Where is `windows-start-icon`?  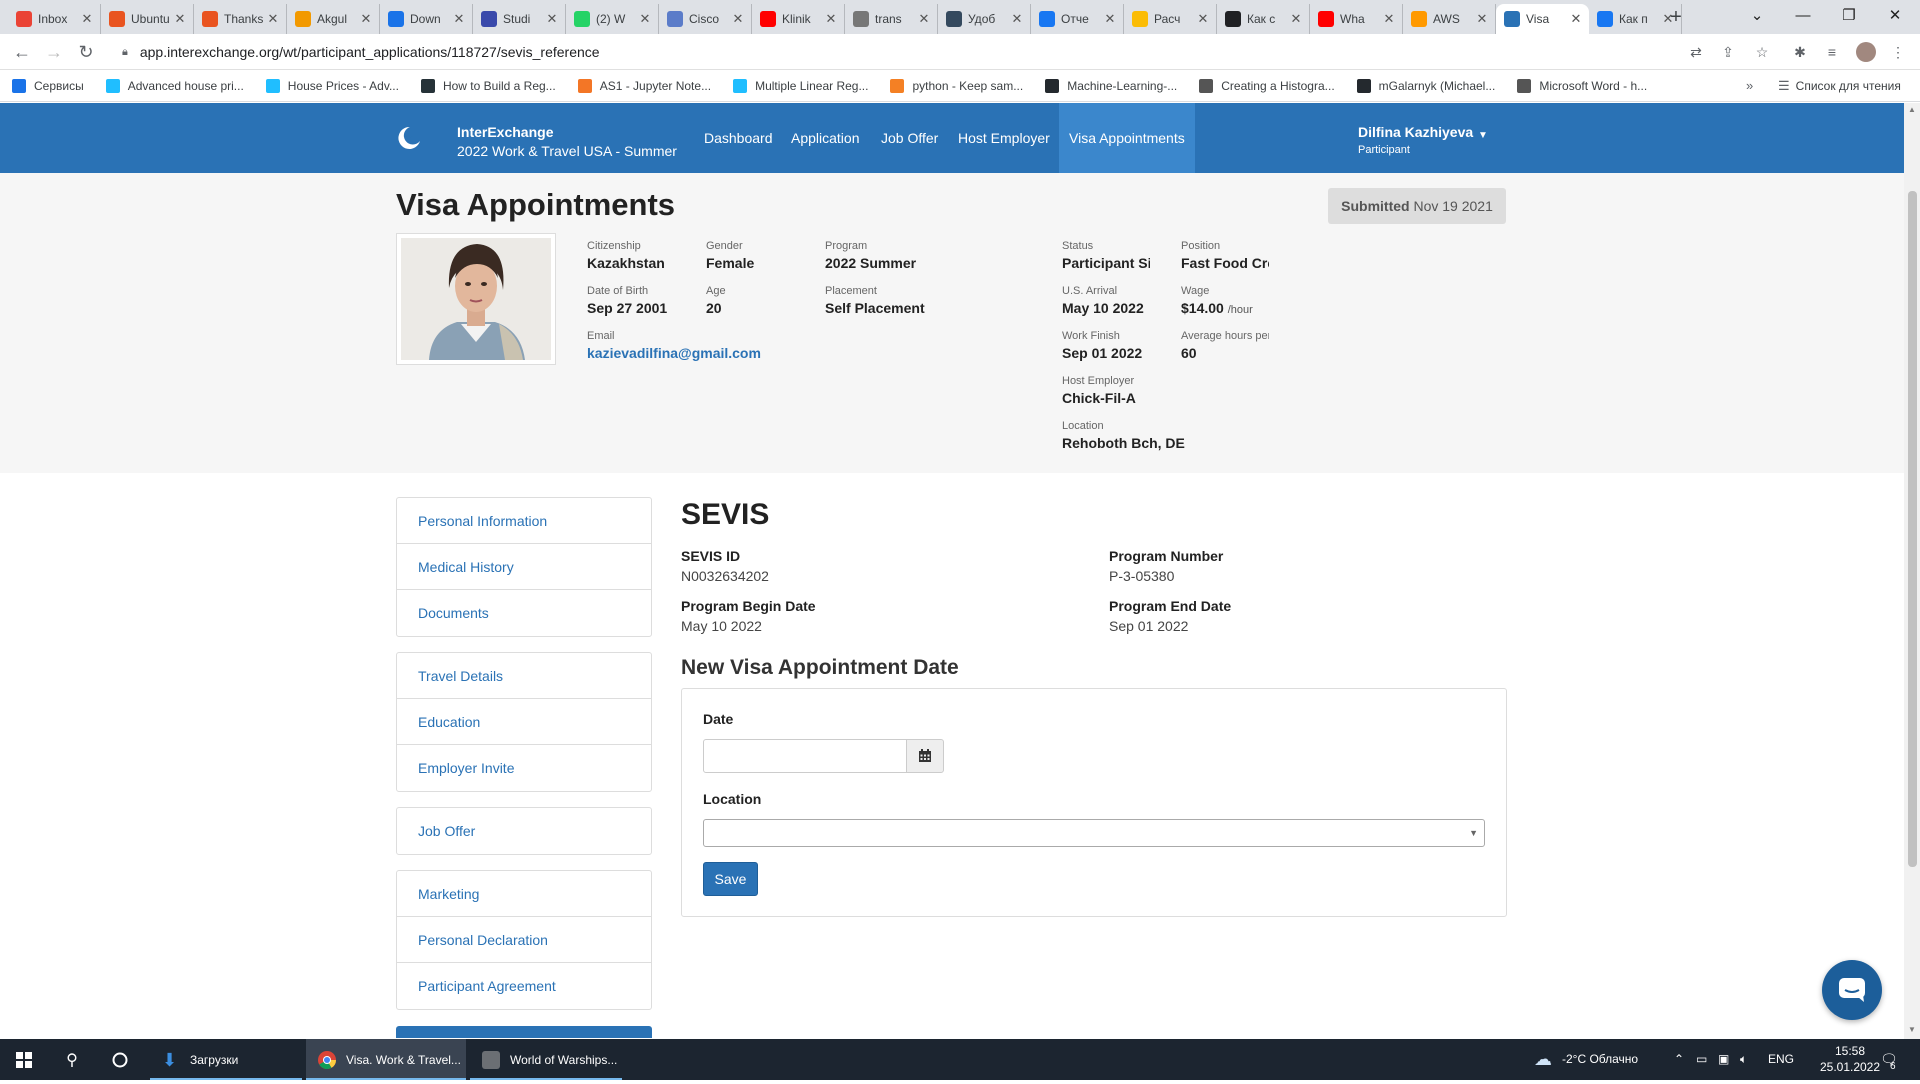
windows-start-icon is located at coordinates (24, 1059).